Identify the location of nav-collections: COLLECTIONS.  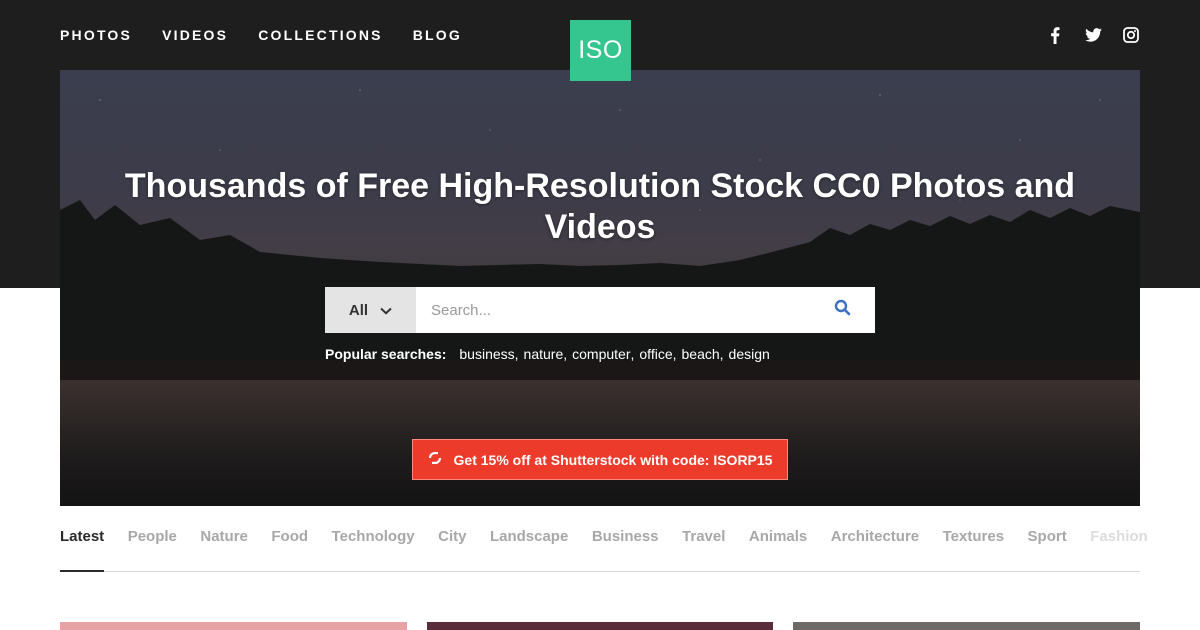
(320, 35).